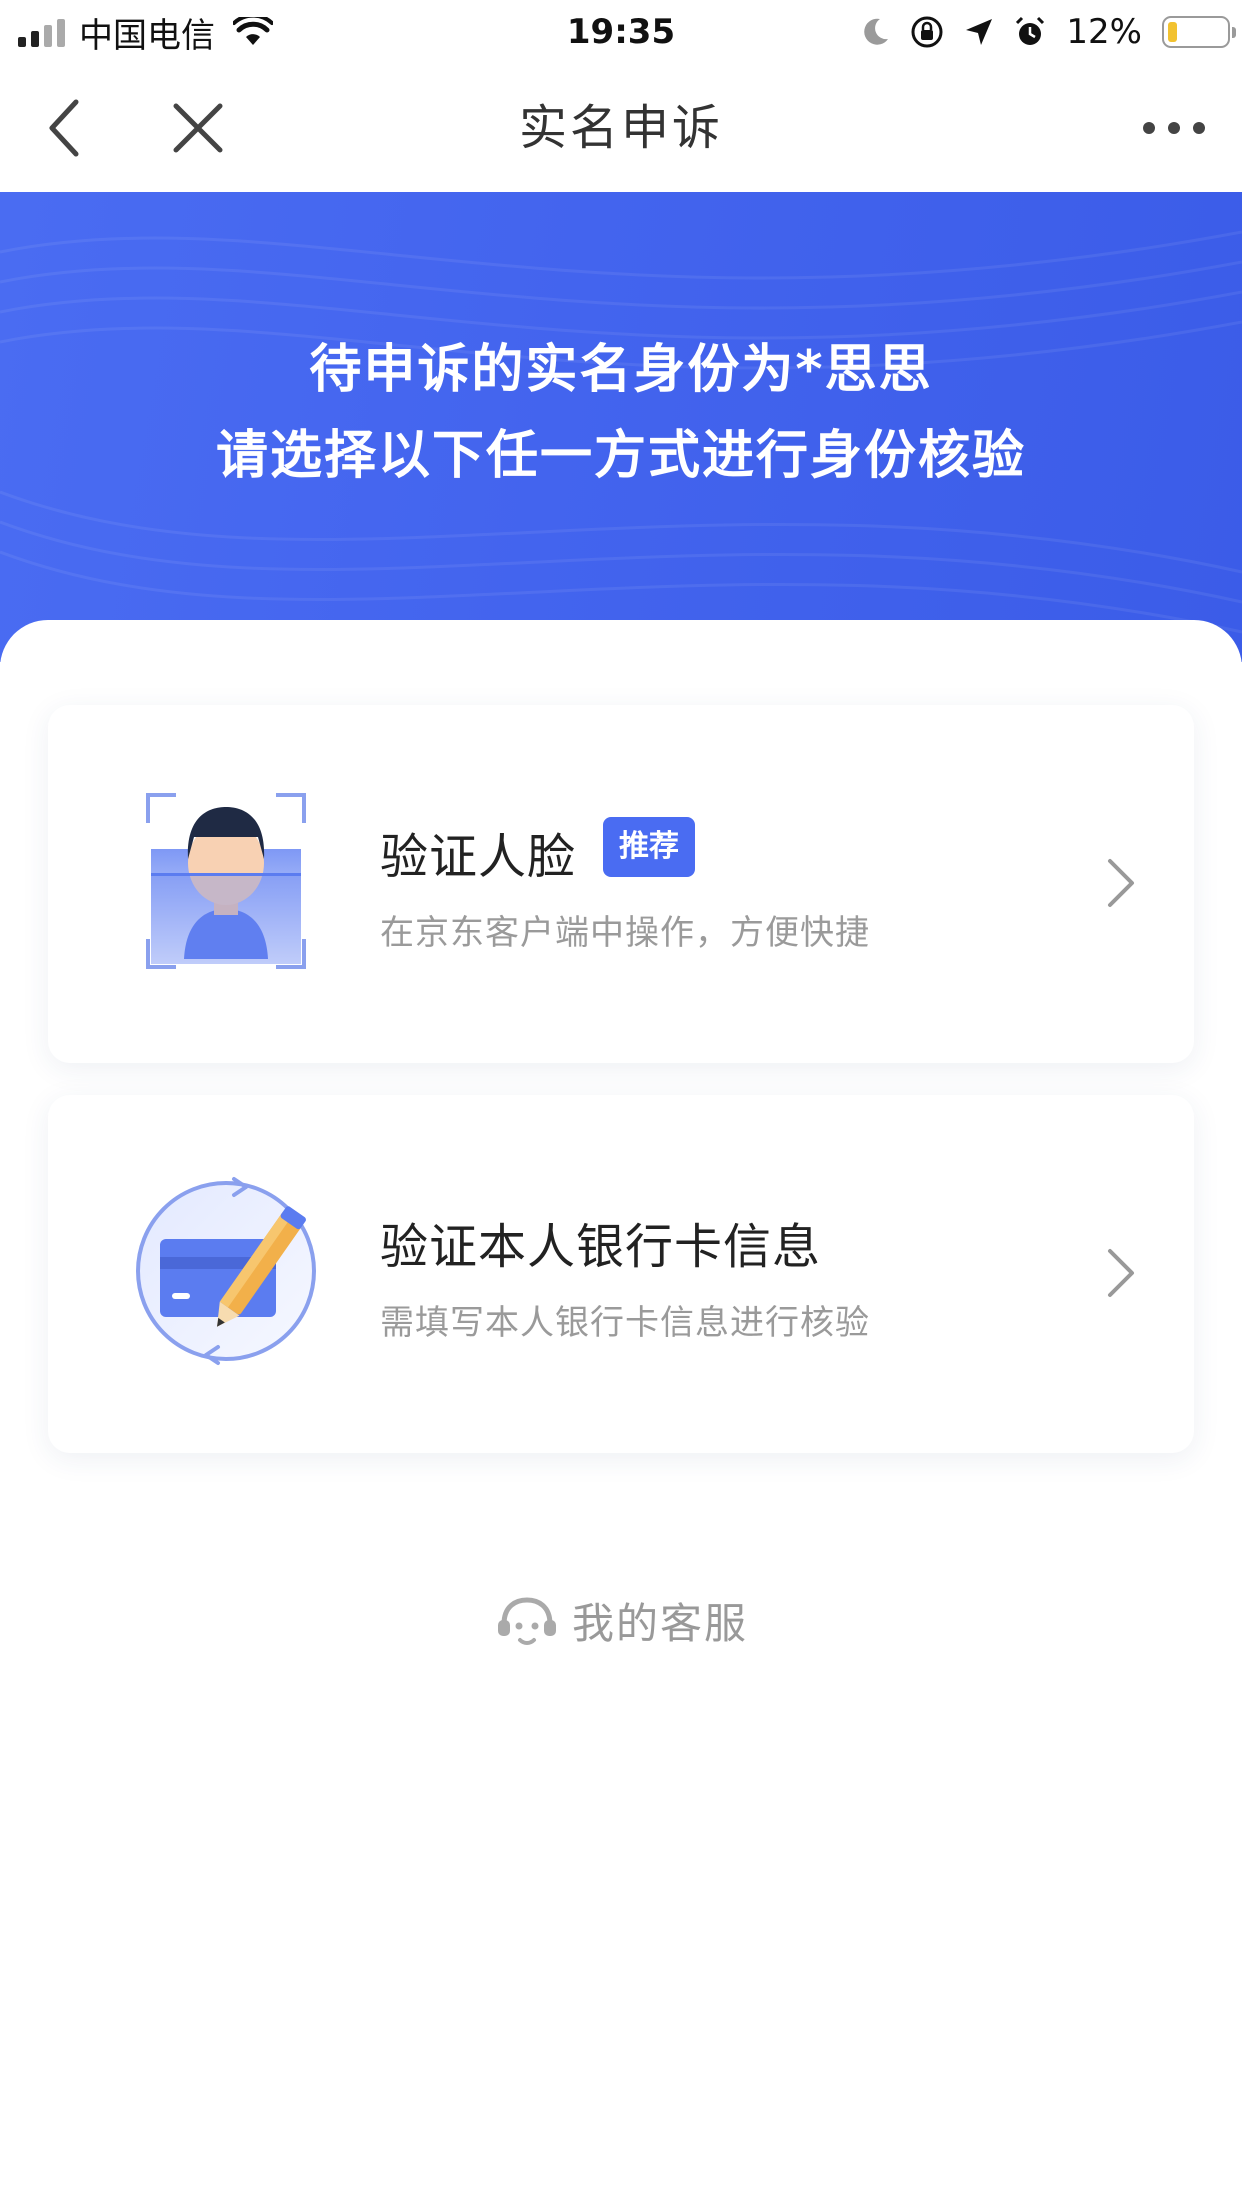  What do you see at coordinates (621, 32) in the screenshot?
I see `status-bar: 中国电信 19:35 12%` at bounding box center [621, 32].